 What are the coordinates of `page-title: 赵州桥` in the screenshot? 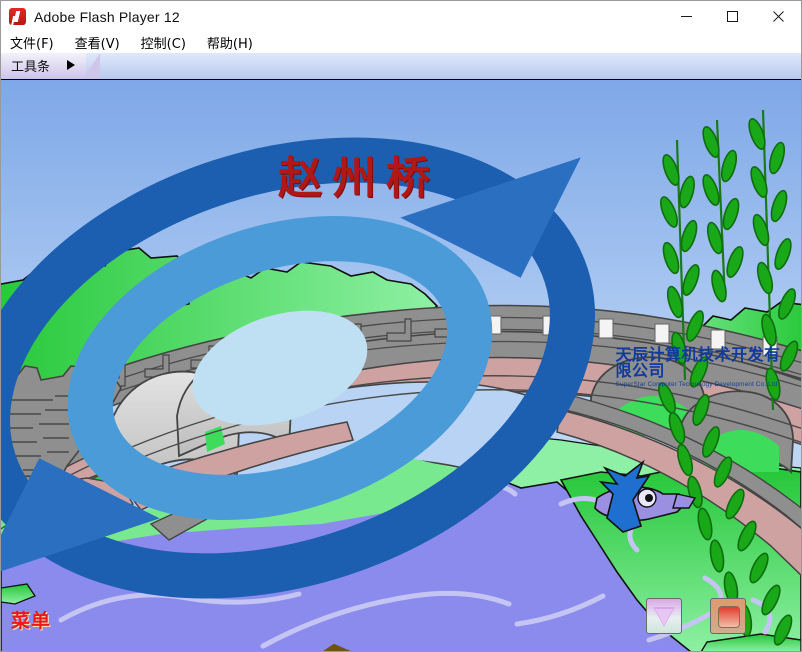 It's located at (359, 178).